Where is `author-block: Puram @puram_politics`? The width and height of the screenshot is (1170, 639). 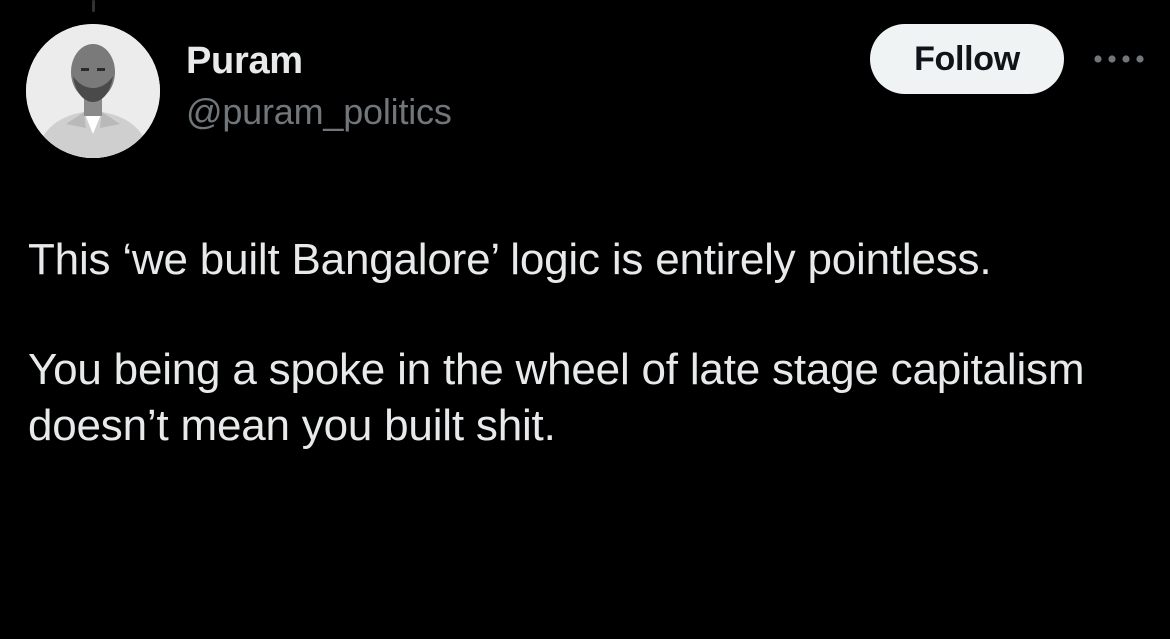
author-block: Puram @puram_politics is located at coordinates (319, 86).